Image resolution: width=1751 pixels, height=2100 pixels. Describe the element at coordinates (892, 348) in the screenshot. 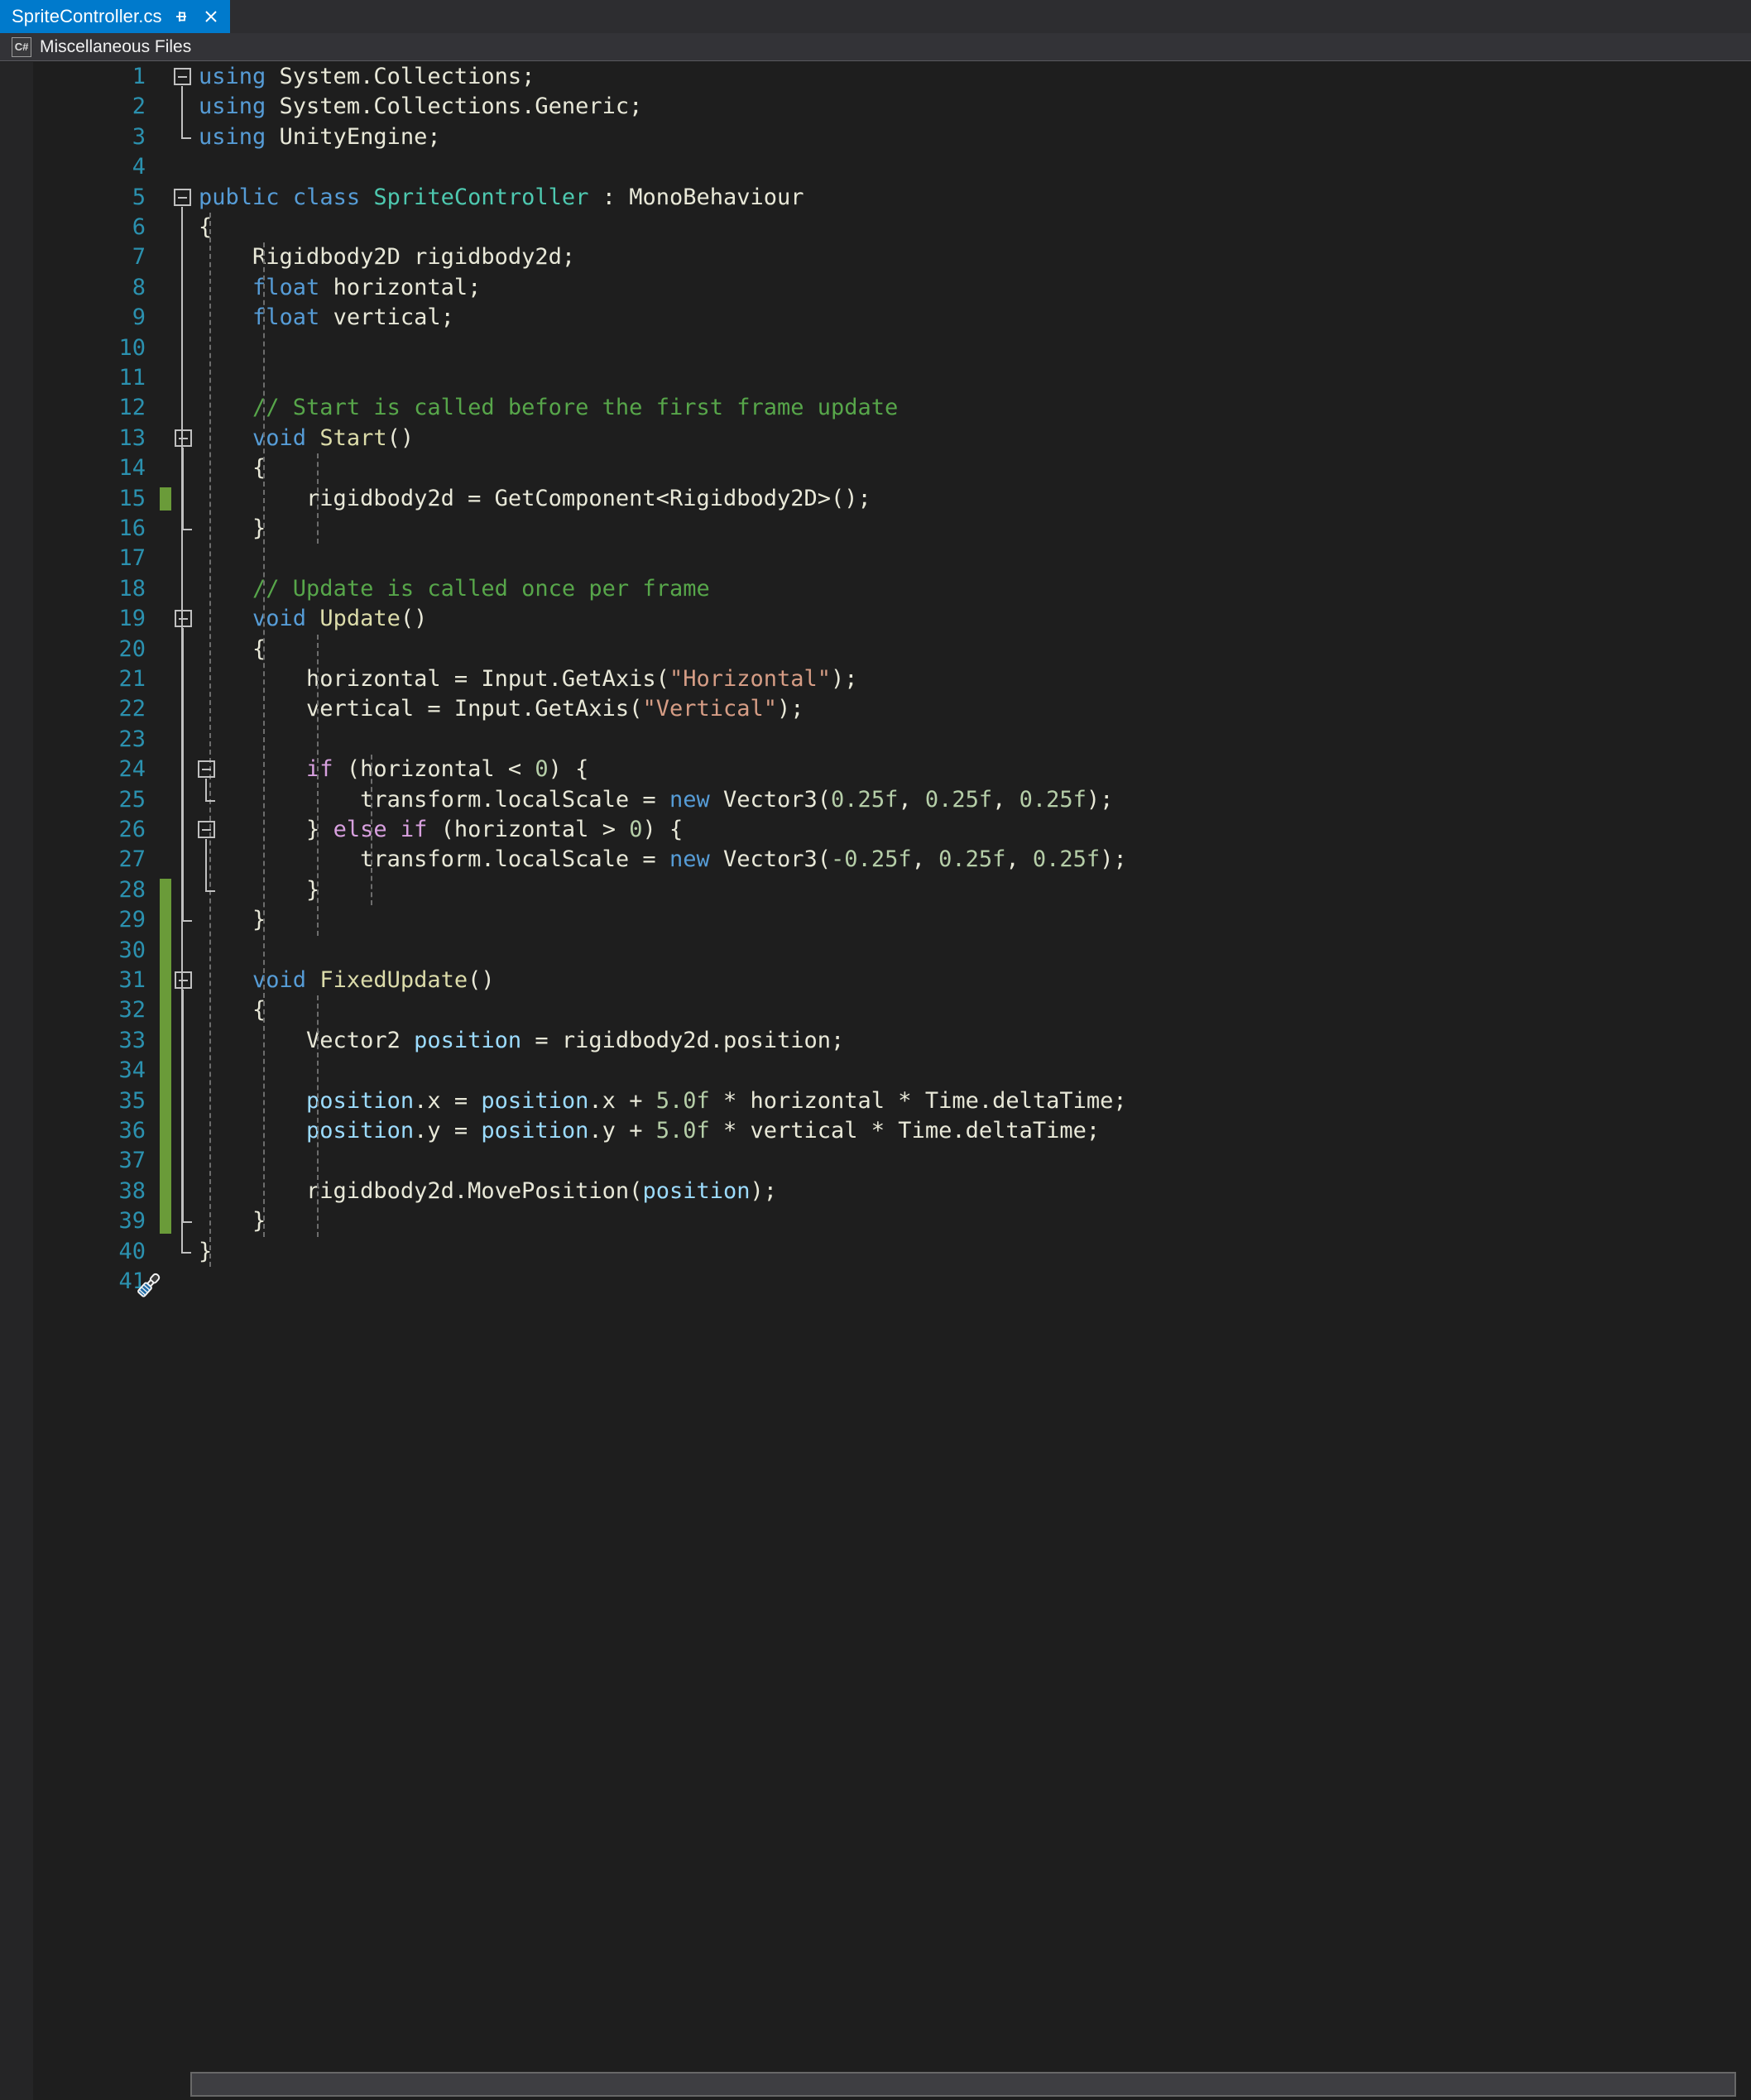

I see `code-line: 10` at that location.